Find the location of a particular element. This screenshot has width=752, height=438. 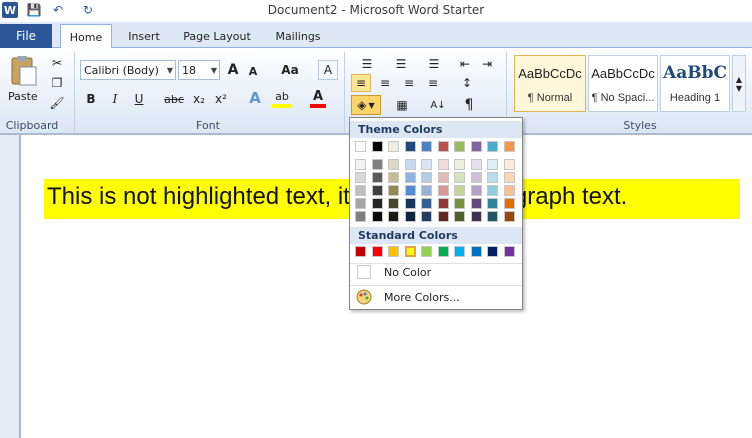

borders-button: ▦ is located at coordinates (402, 105).